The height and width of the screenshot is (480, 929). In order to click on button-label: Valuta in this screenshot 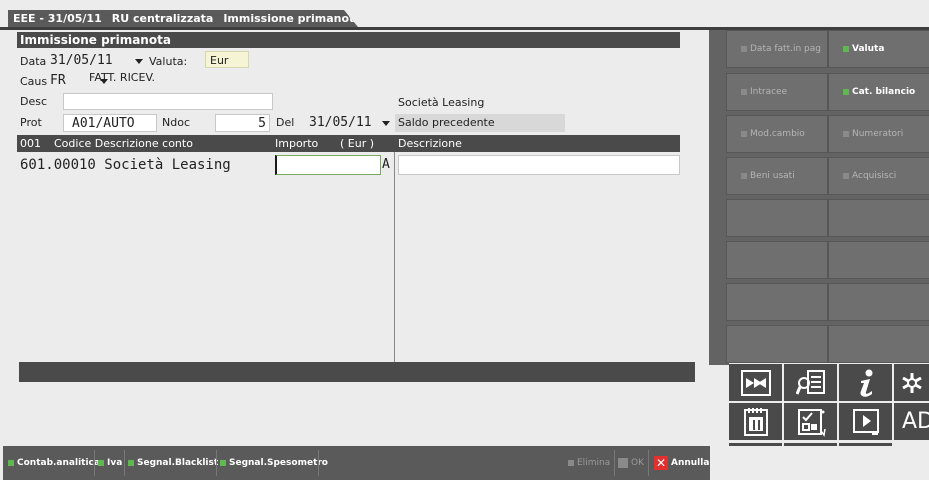, I will do `click(868, 49)`.